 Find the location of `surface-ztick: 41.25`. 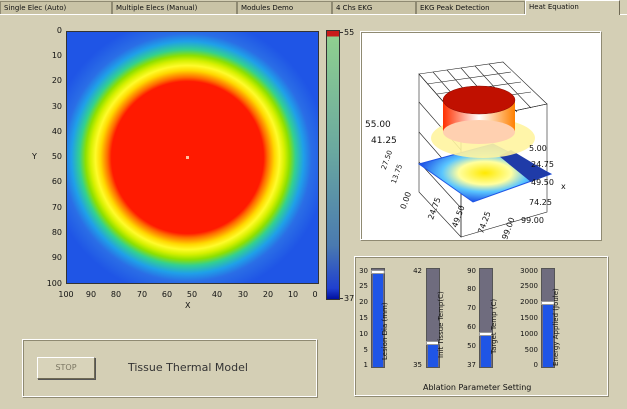

surface-ztick: 41.25 is located at coordinates (384, 141).